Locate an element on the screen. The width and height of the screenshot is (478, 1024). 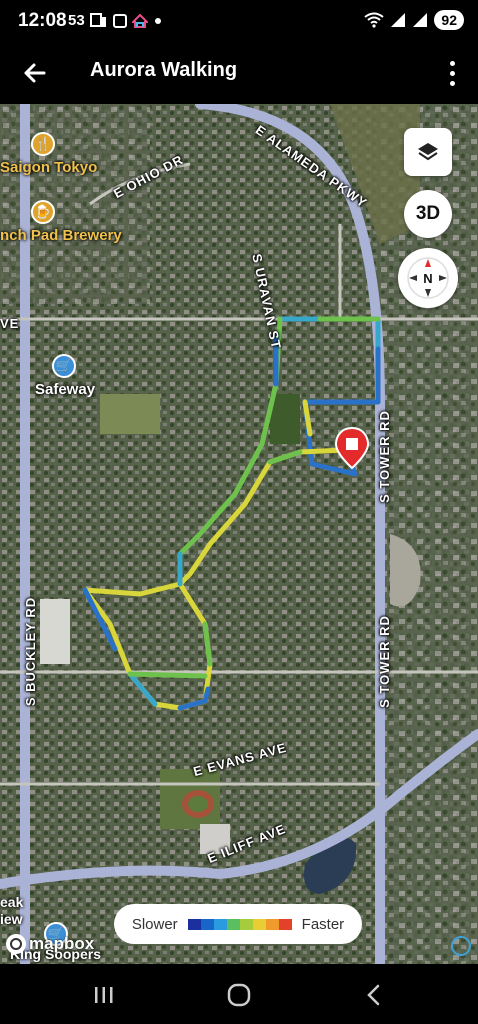
status-time: 12:08 is located at coordinates (42, 20).